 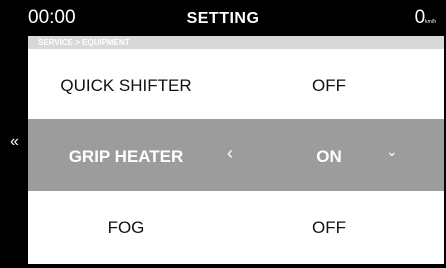 I want to click on speed-readout: 0km/h, so click(x=425, y=20).